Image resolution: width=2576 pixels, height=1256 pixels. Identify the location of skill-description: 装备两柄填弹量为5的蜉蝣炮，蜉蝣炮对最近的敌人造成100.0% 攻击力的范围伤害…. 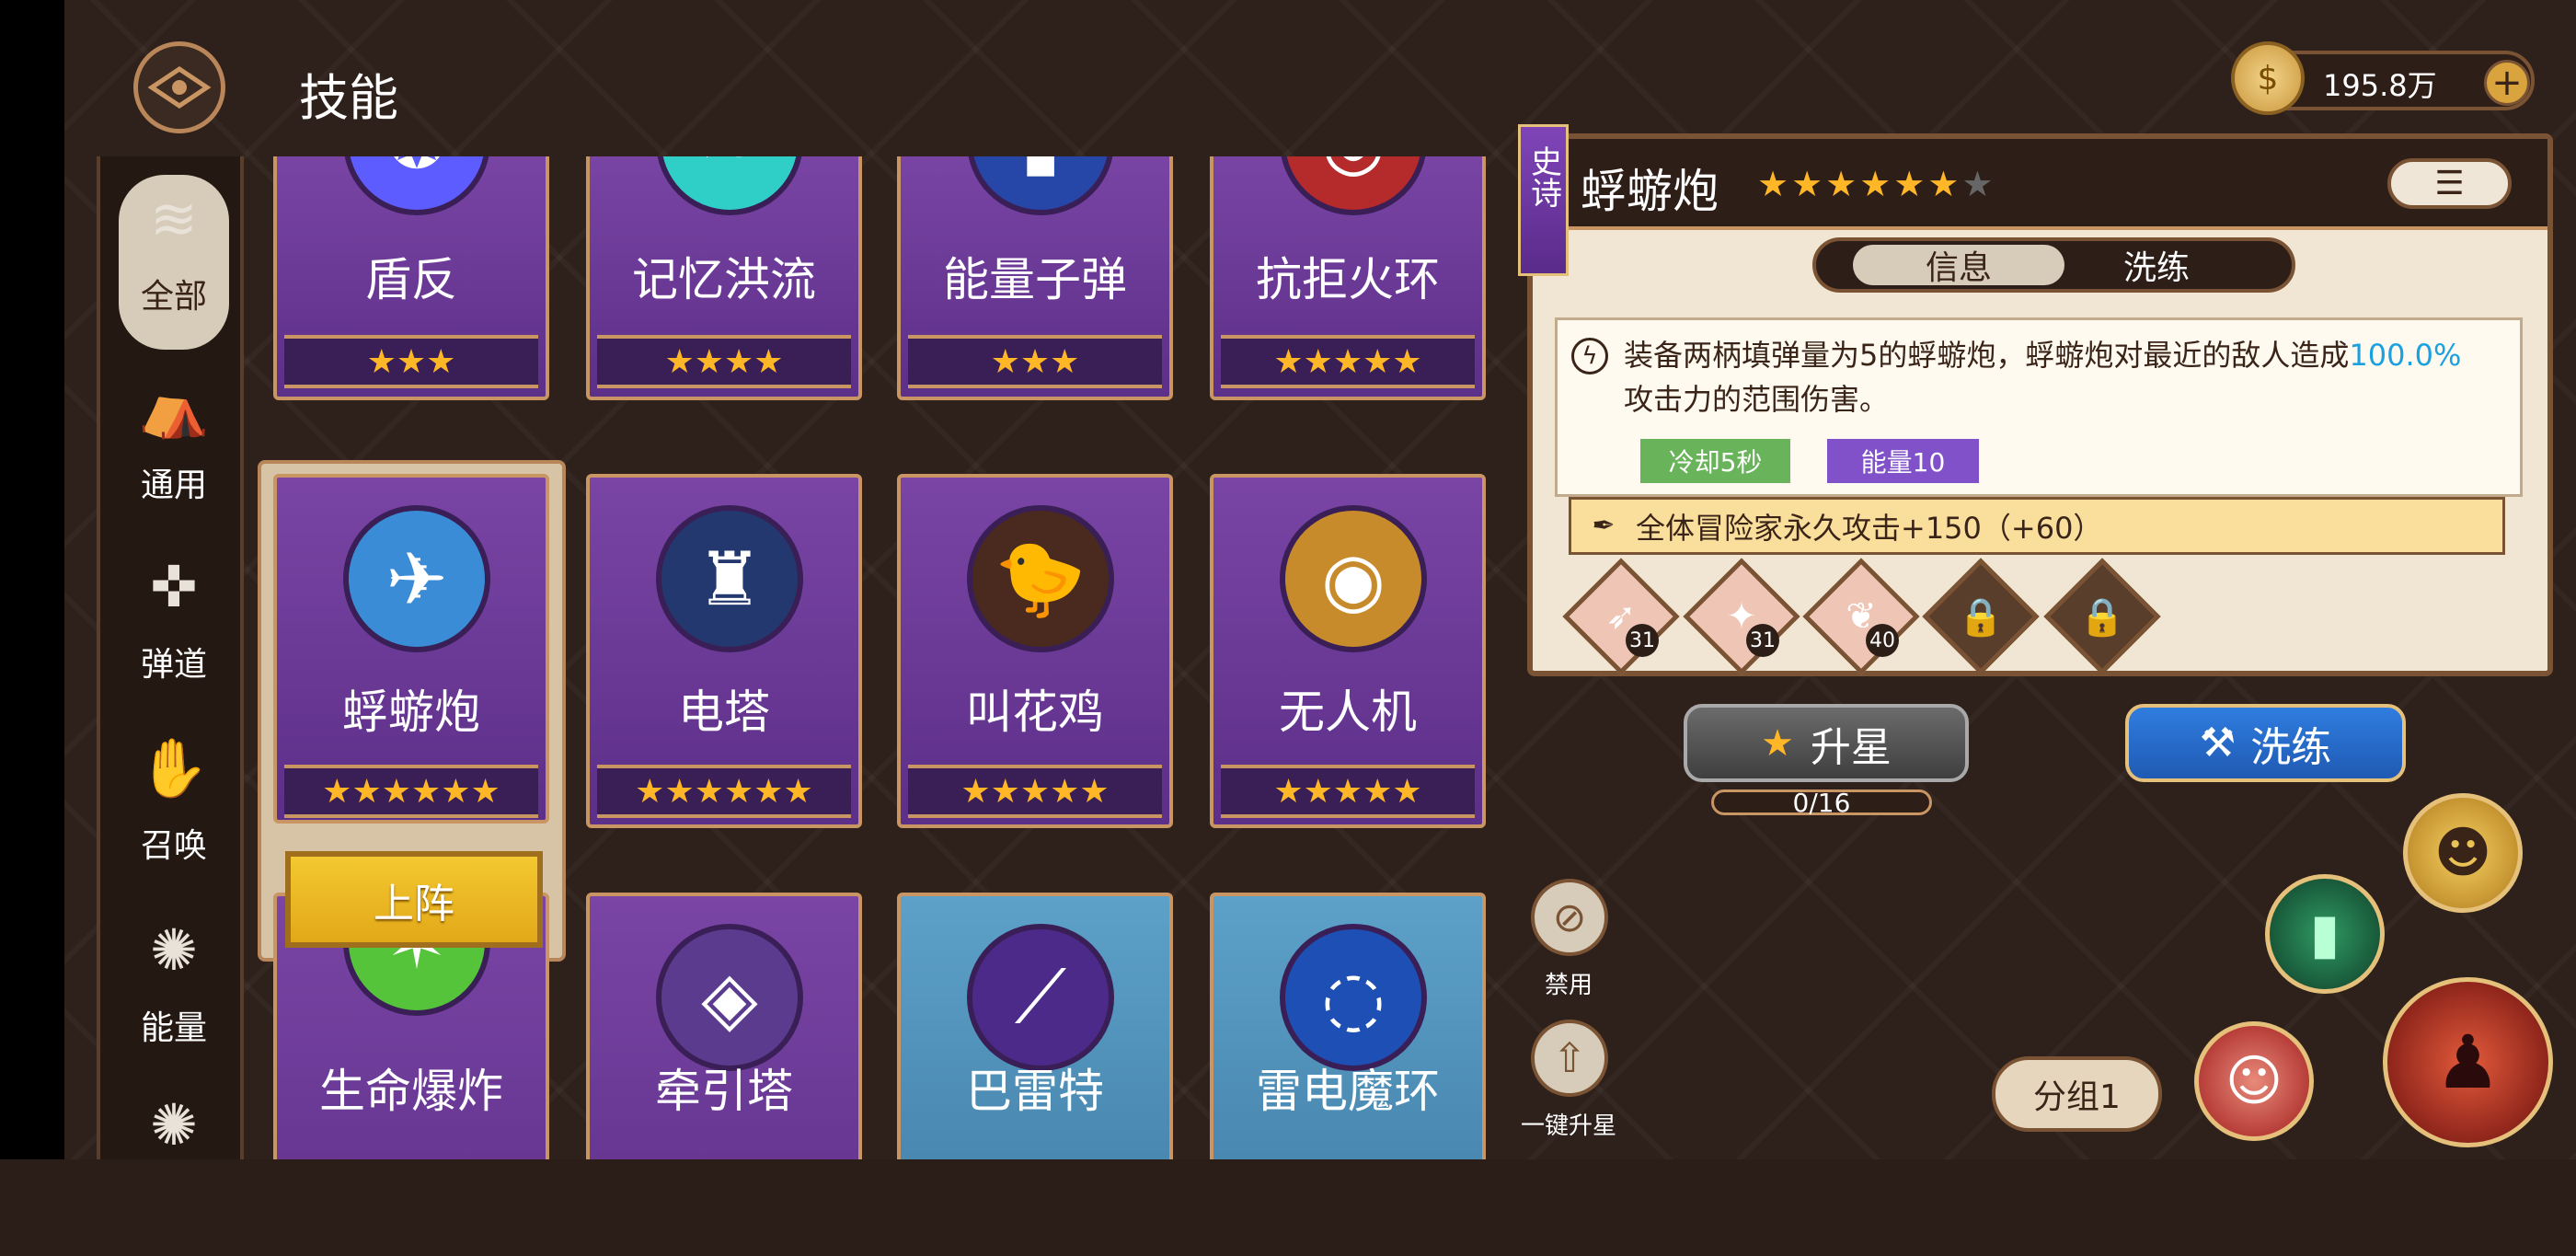
(2065, 377).